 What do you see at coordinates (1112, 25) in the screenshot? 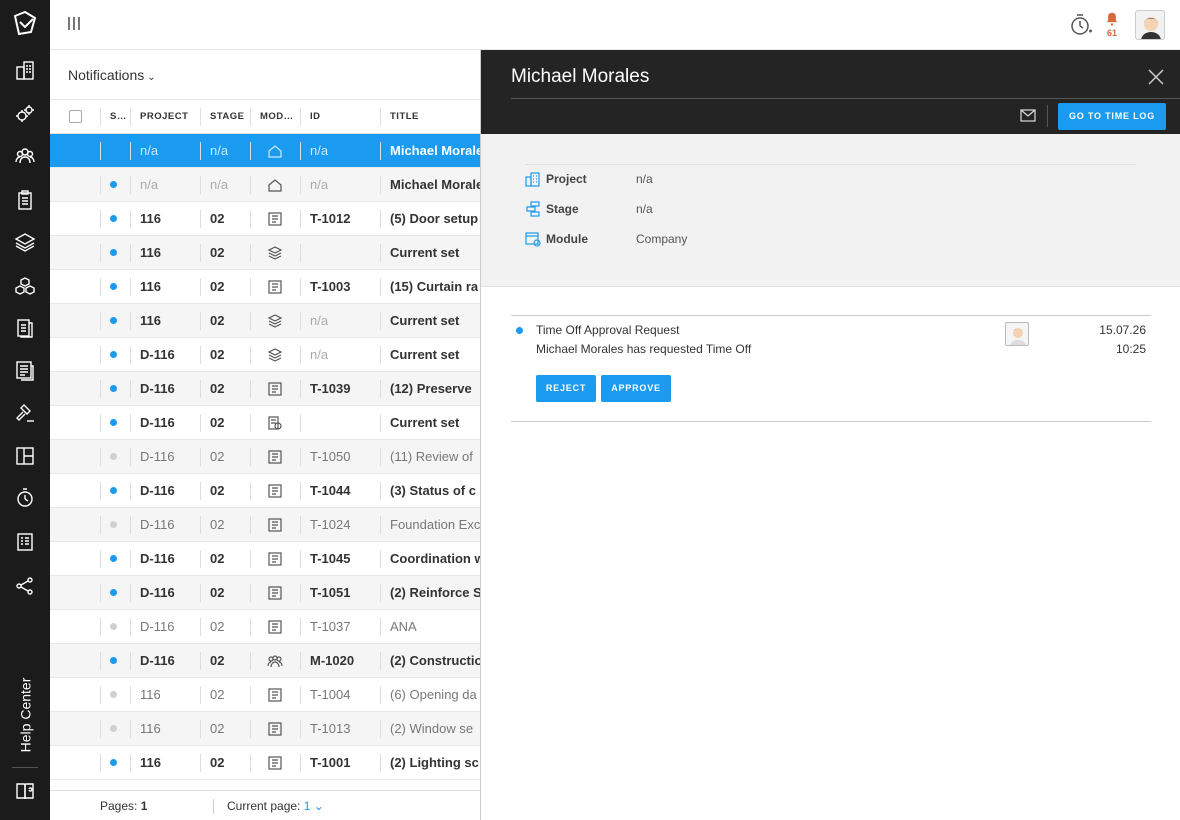
I see `notifications-bell: 61` at bounding box center [1112, 25].